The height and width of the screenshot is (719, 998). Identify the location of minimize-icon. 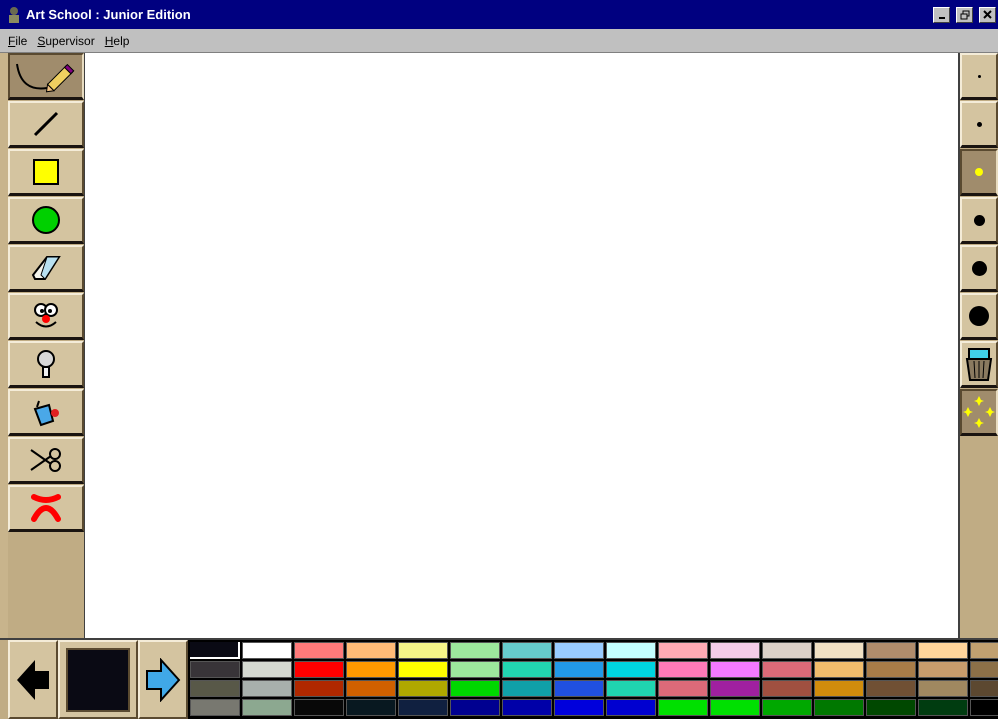
(941, 18).